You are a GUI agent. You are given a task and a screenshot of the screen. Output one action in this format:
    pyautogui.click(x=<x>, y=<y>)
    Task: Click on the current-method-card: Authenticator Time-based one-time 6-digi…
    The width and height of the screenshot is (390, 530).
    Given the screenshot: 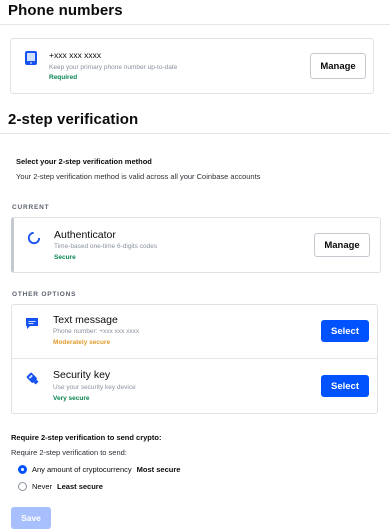 What is the action you would take?
    pyautogui.click(x=196, y=245)
    